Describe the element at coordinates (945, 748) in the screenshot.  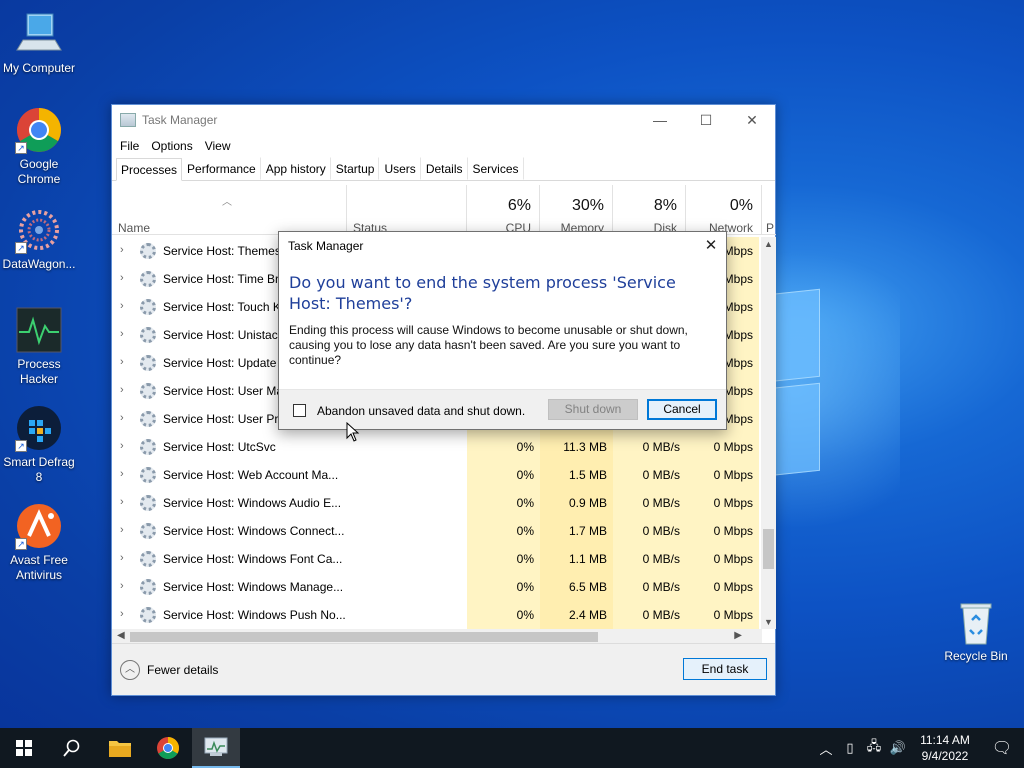
I see `clock: 11:14 AM 9/4/2022` at that location.